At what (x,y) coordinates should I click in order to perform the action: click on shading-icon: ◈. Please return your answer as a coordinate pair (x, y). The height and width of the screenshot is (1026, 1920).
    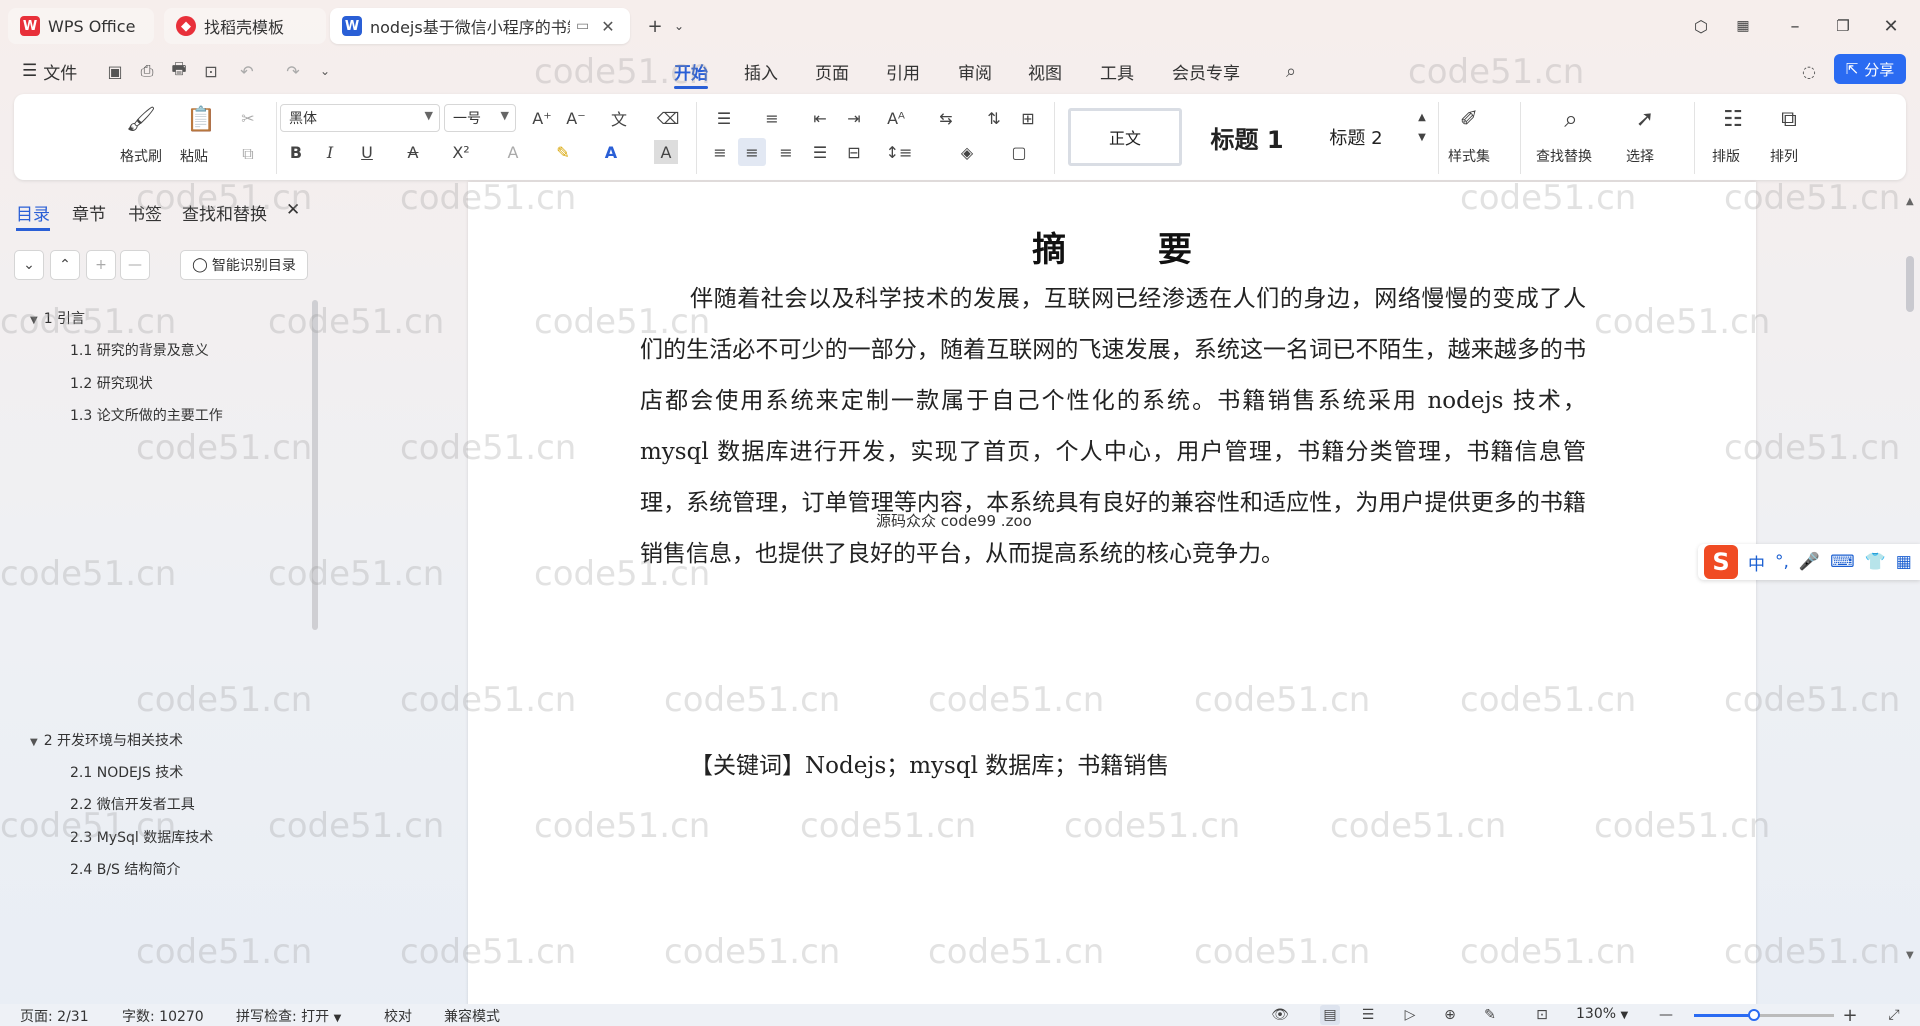
    Looking at the image, I should click on (967, 152).